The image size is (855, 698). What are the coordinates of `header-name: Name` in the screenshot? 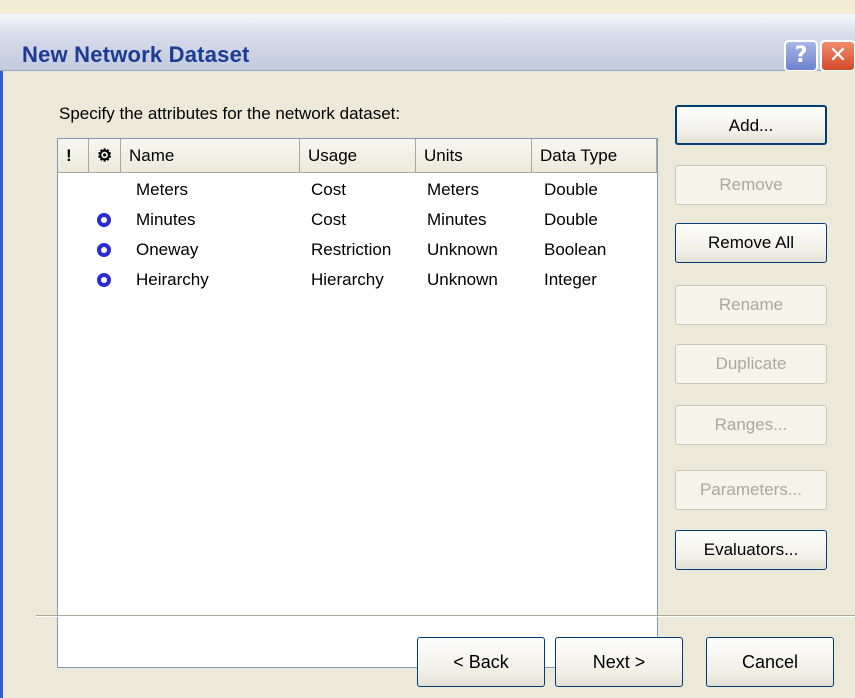 It's located at (210, 155).